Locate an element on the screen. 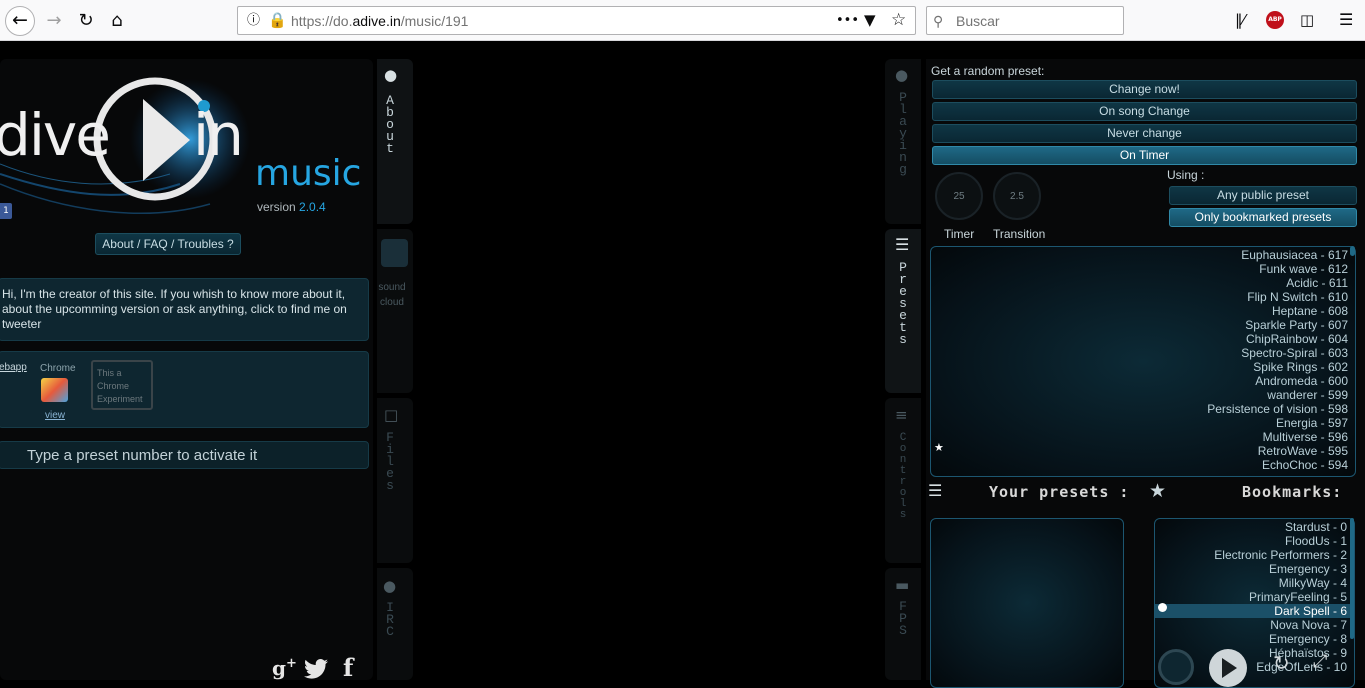 The height and width of the screenshot is (688, 1365). tab-files-label: Files is located at coordinates (390, 461).